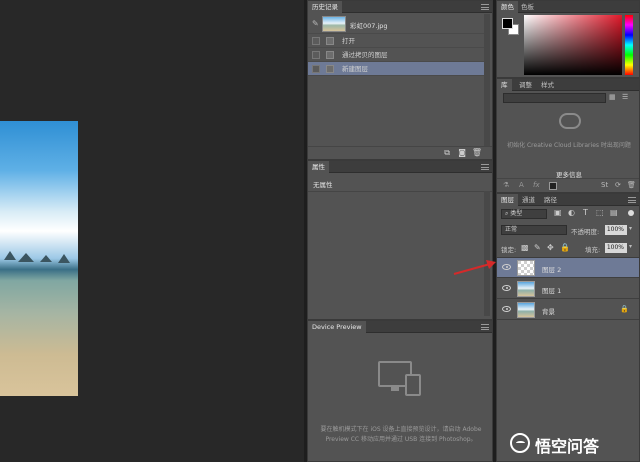 The height and width of the screenshot is (462, 640). What do you see at coordinates (509, 250) in the screenshot?
I see `lock-label: 锁定:` at bounding box center [509, 250].